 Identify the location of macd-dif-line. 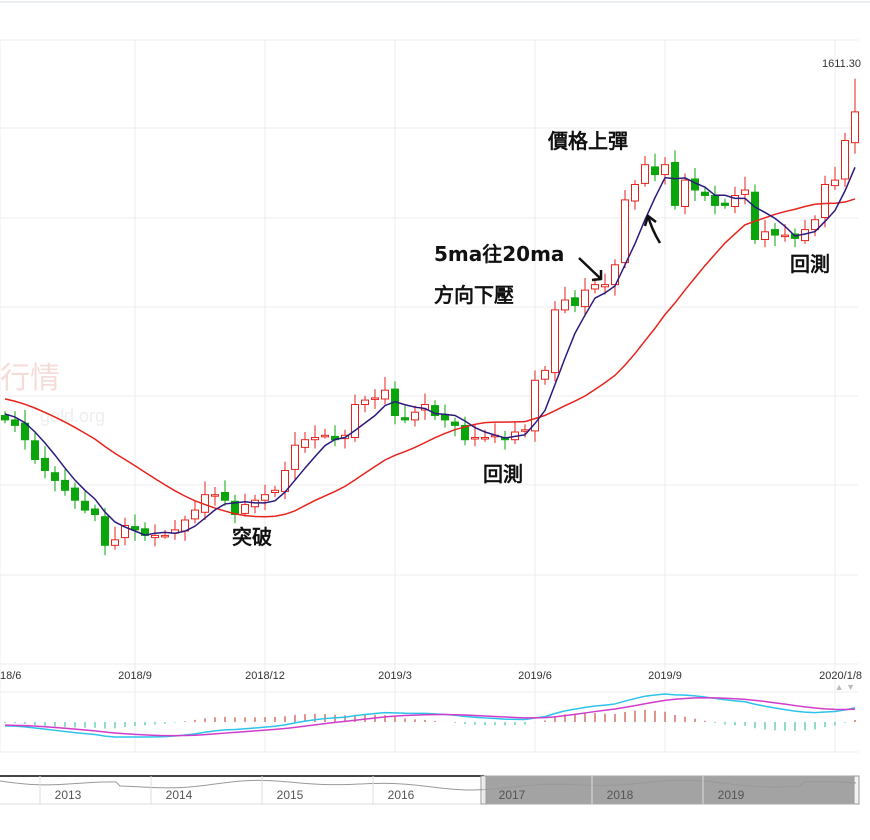
(430, 715).